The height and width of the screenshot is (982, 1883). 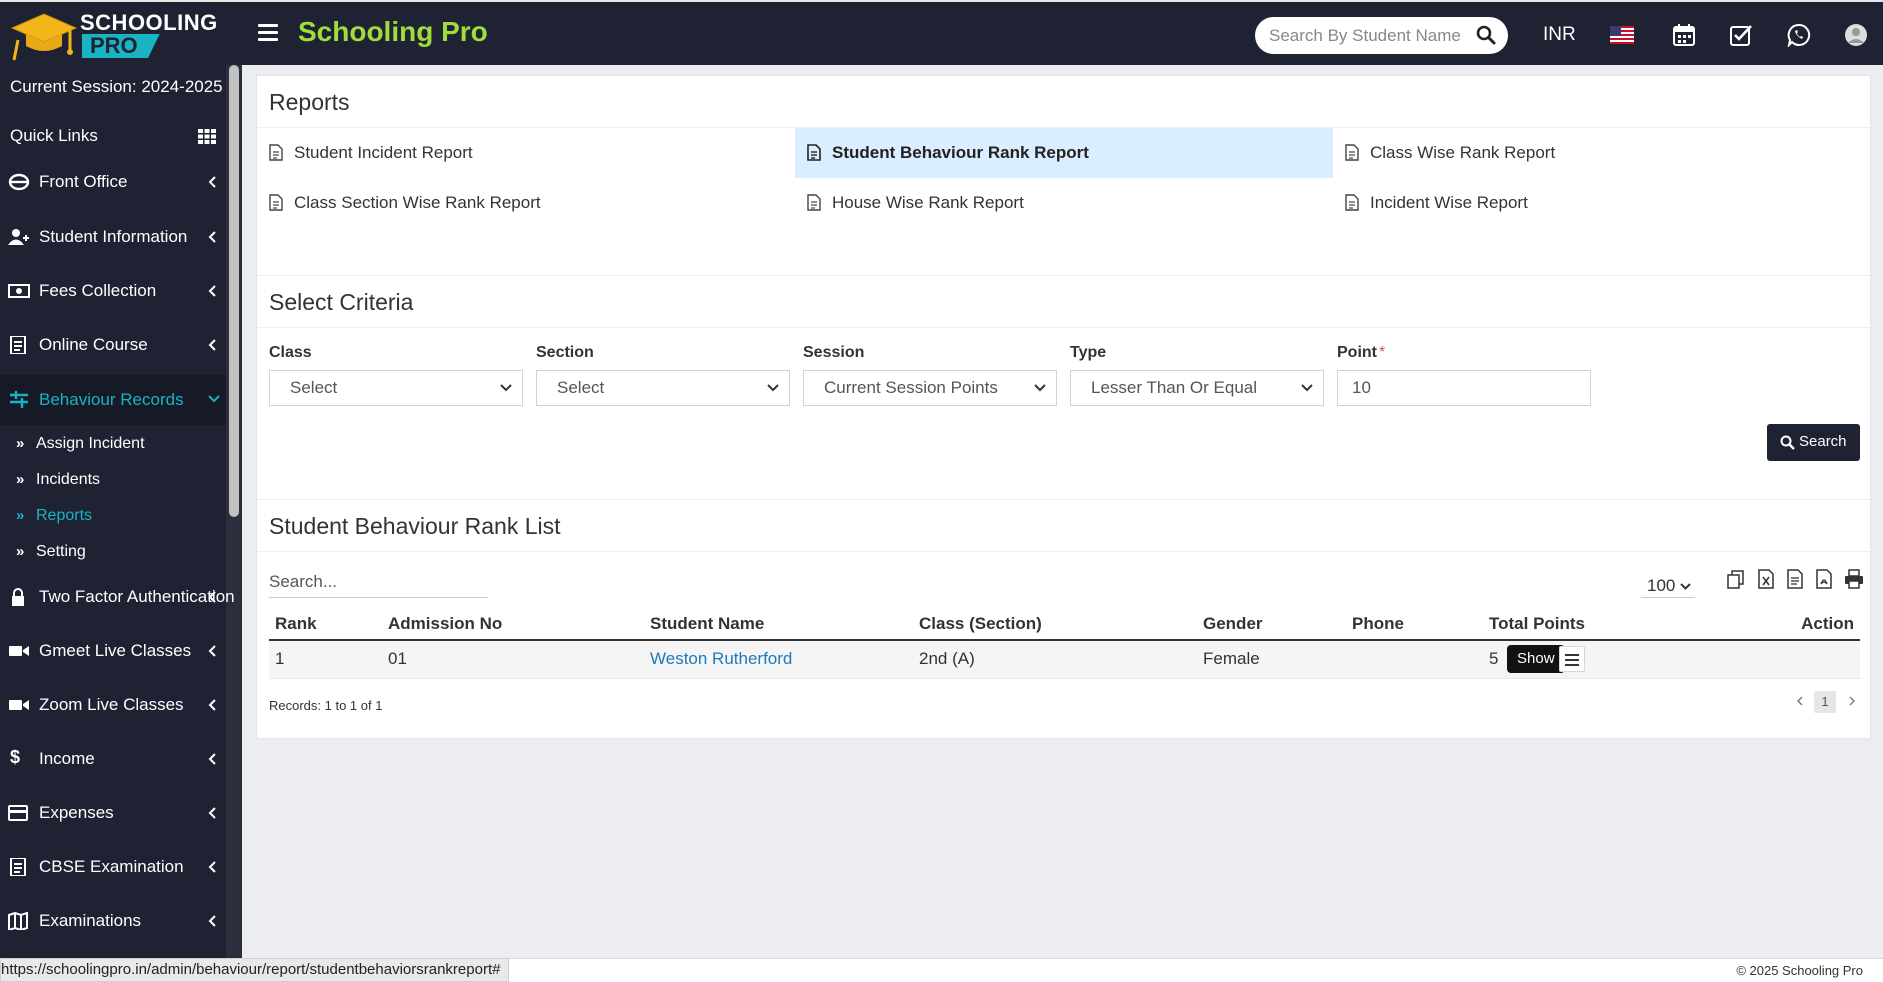 What do you see at coordinates (115, 650) in the screenshot?
I see `sidebar-item-label: Gmeet Live Classes` at bounding box center [115, 650].